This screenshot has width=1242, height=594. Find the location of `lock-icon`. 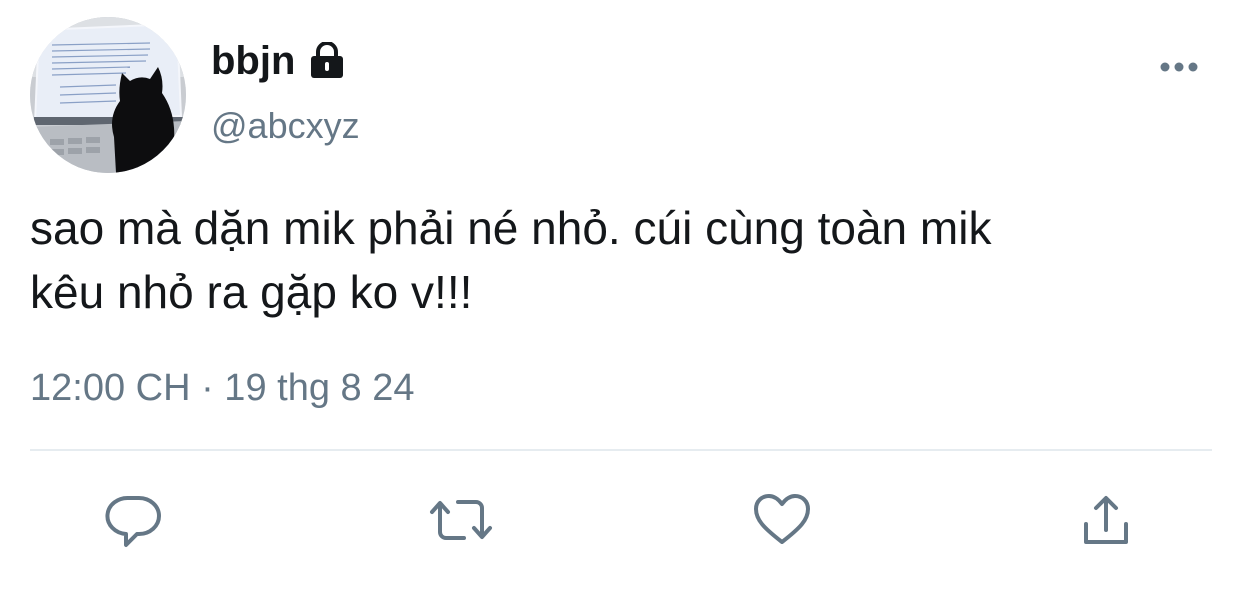

lock-icon is located at coordinates (327, 60).